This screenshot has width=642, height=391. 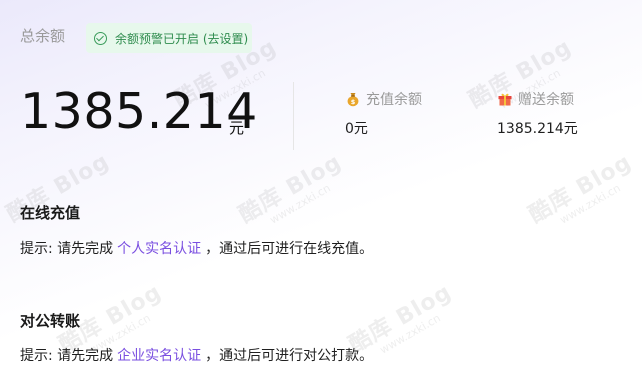 I want to click on balance-alert-text: 余额预警已开启 (去设置), so click(x=182, y=38).